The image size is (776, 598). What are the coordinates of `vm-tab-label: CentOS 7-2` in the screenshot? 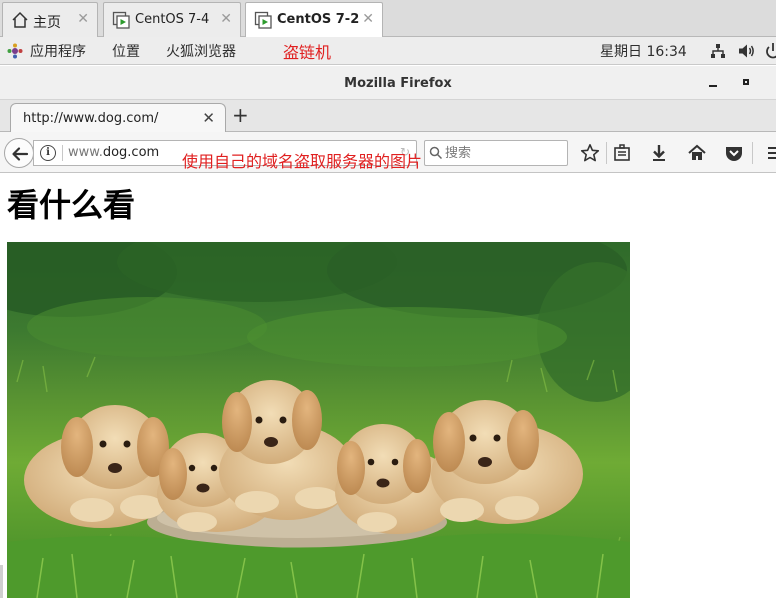 It's located at (318, 19).